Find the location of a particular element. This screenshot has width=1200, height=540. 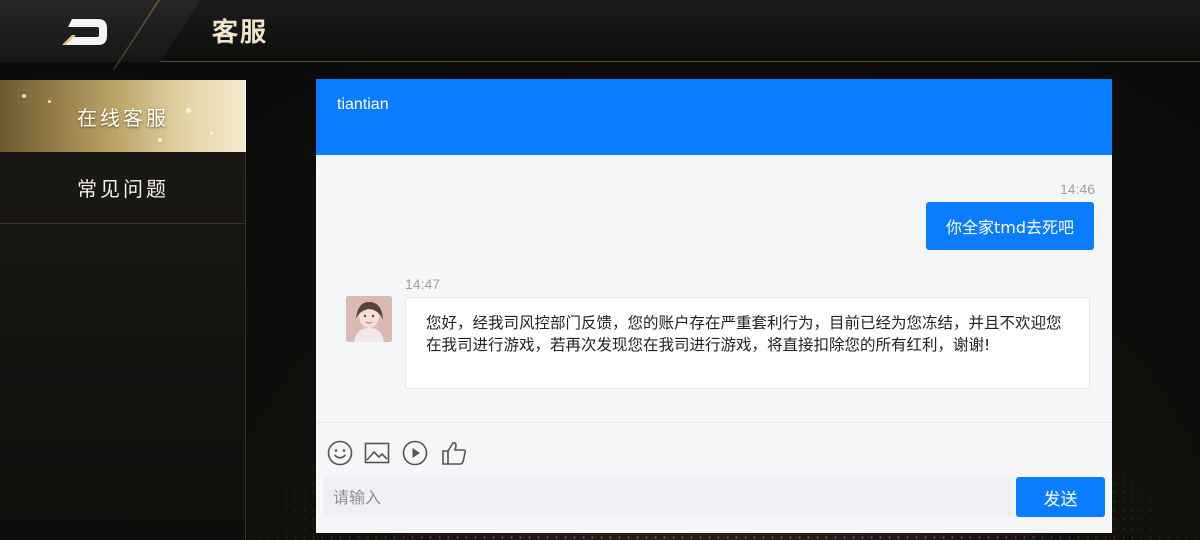

message-text: 你全家tmd去死吧 is located at coordinates (1009, 227).